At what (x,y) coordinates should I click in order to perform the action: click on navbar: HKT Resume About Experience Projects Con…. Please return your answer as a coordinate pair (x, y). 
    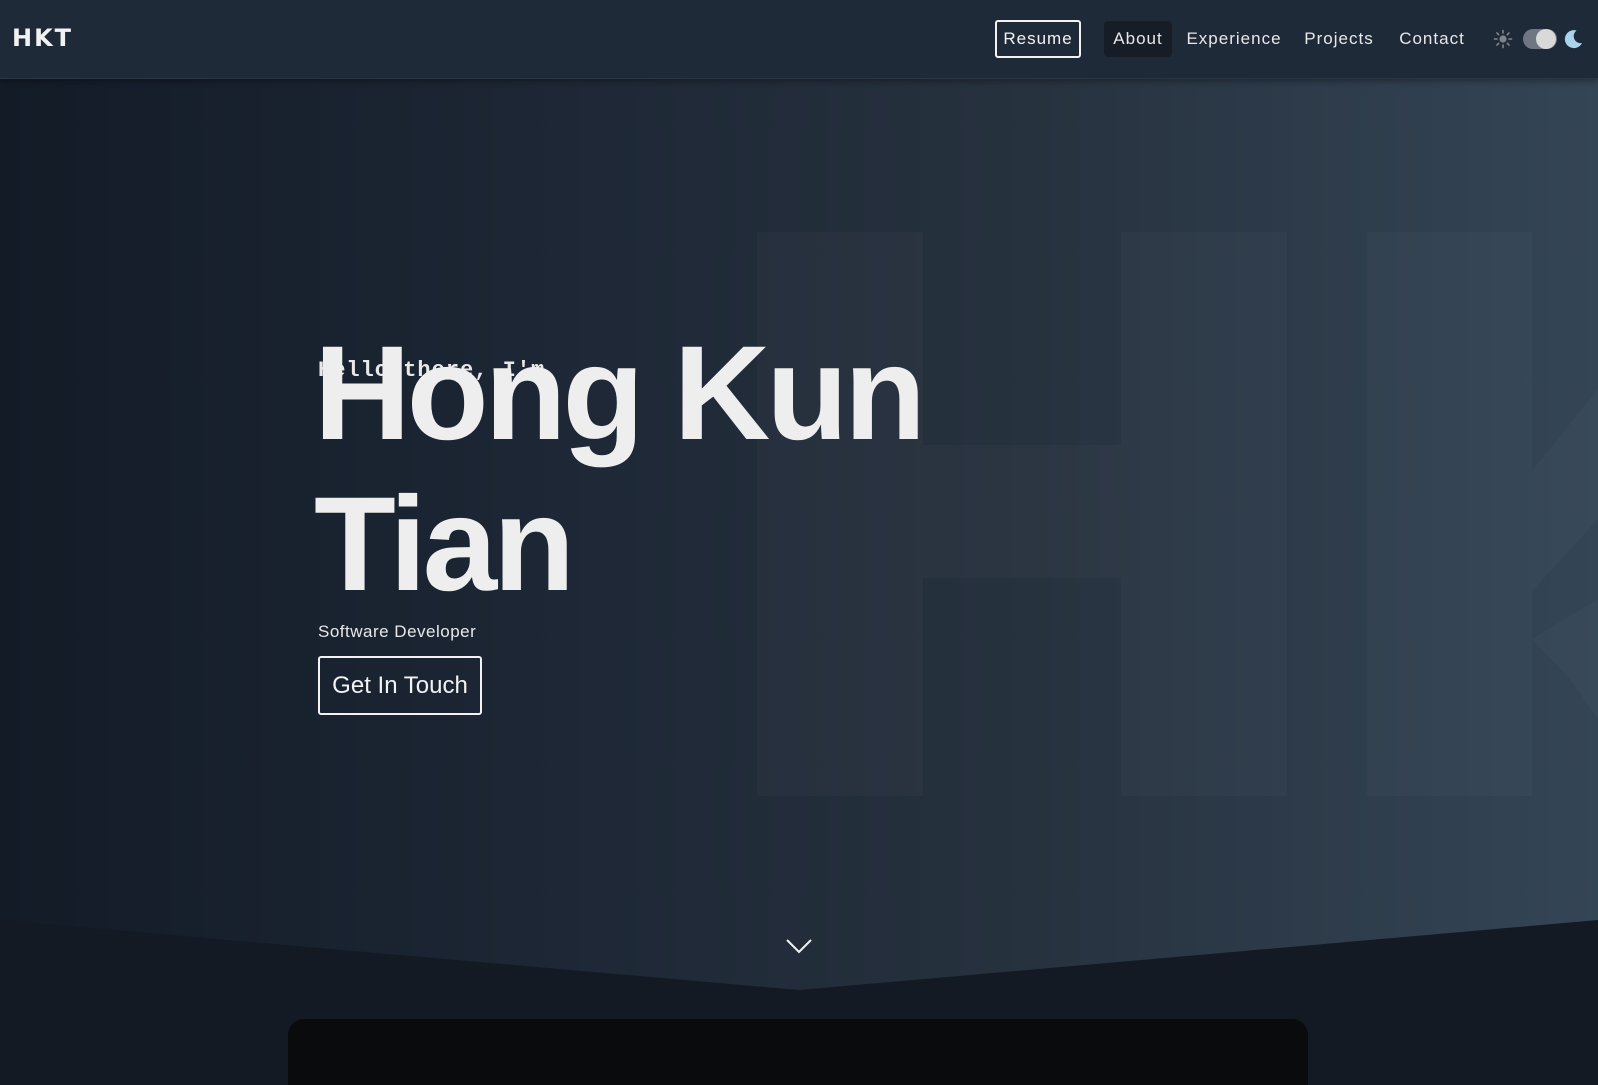
    Looking at the image, I should click on (799, 39).